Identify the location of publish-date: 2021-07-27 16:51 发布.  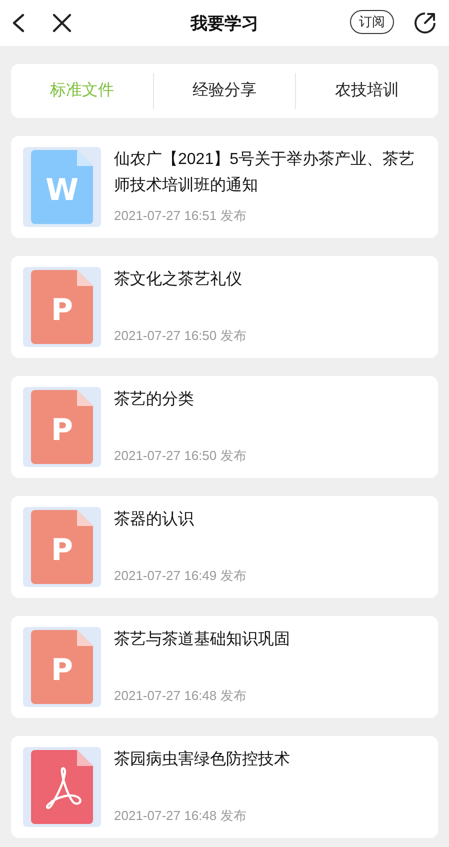
(181, 215).